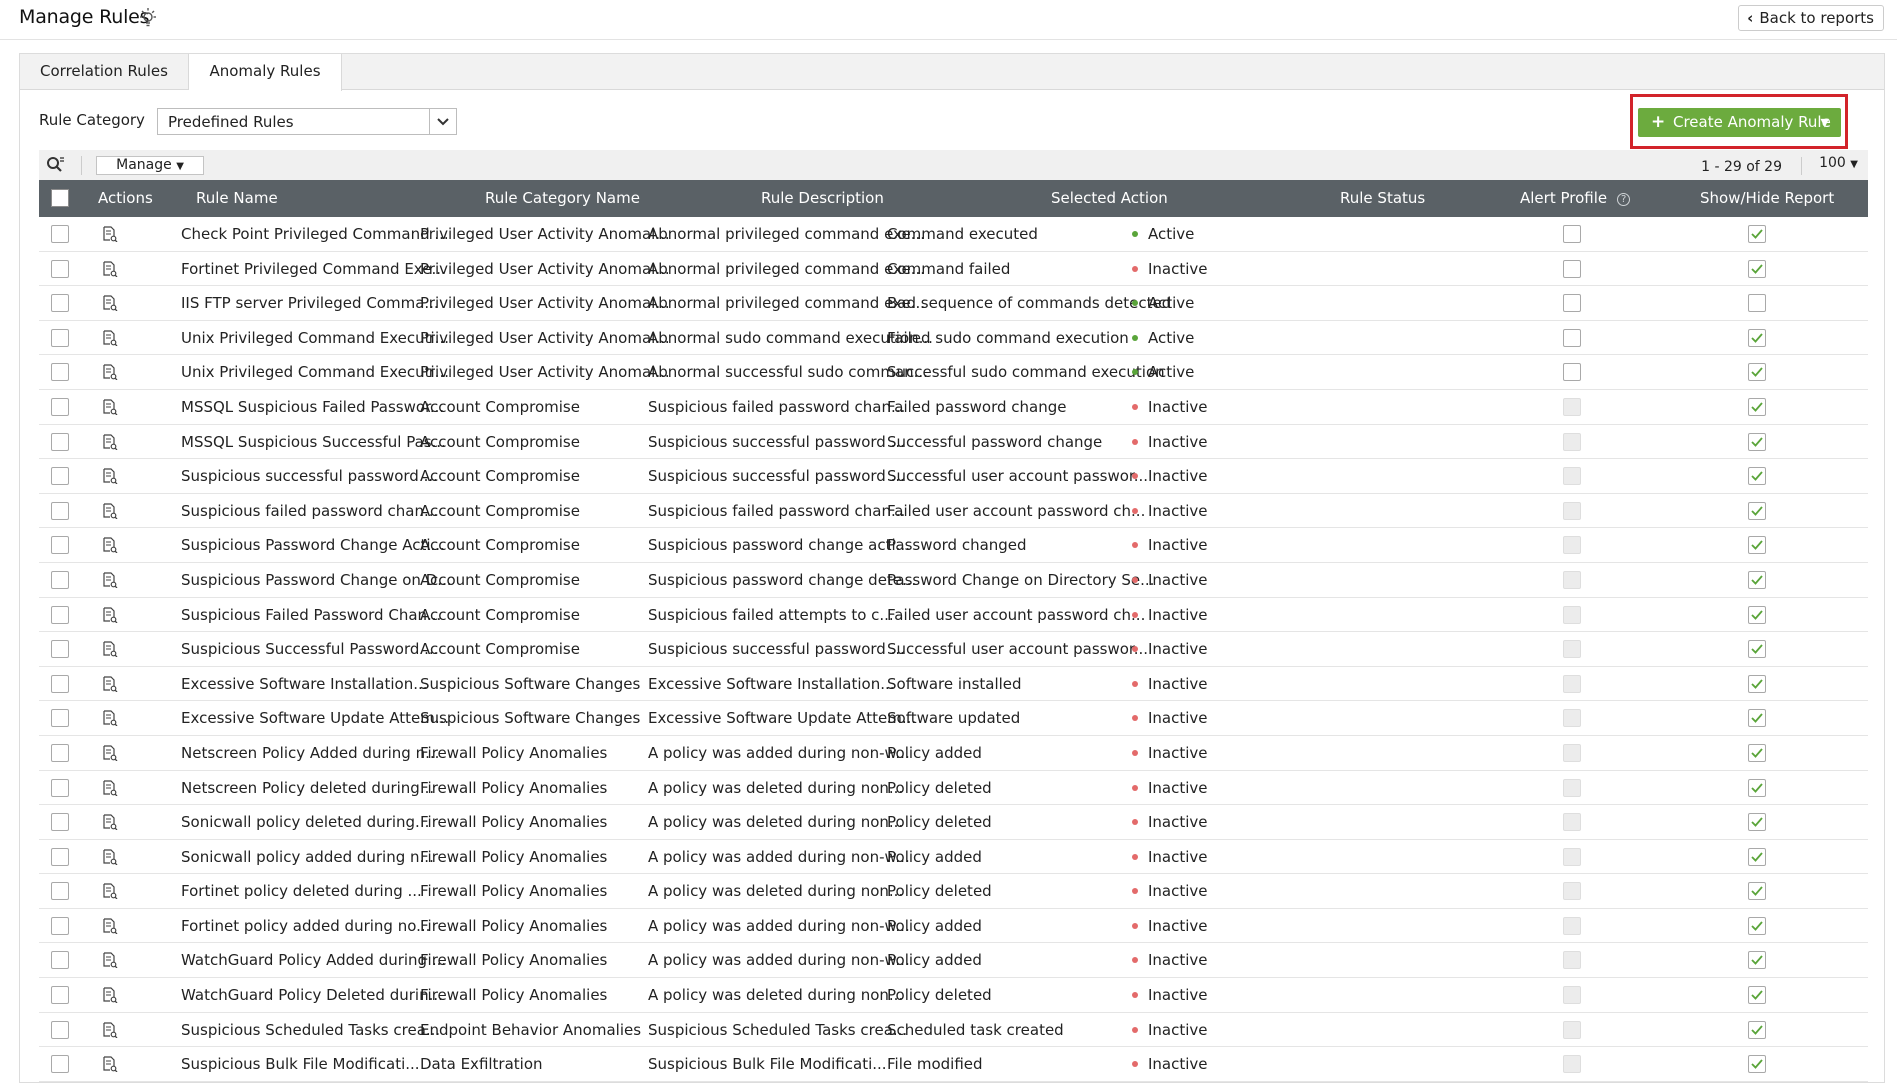 Image resolution: width=1897 pixels, height=1083 pixels. I want to click on select-all-checkbox, so click(60, 198).